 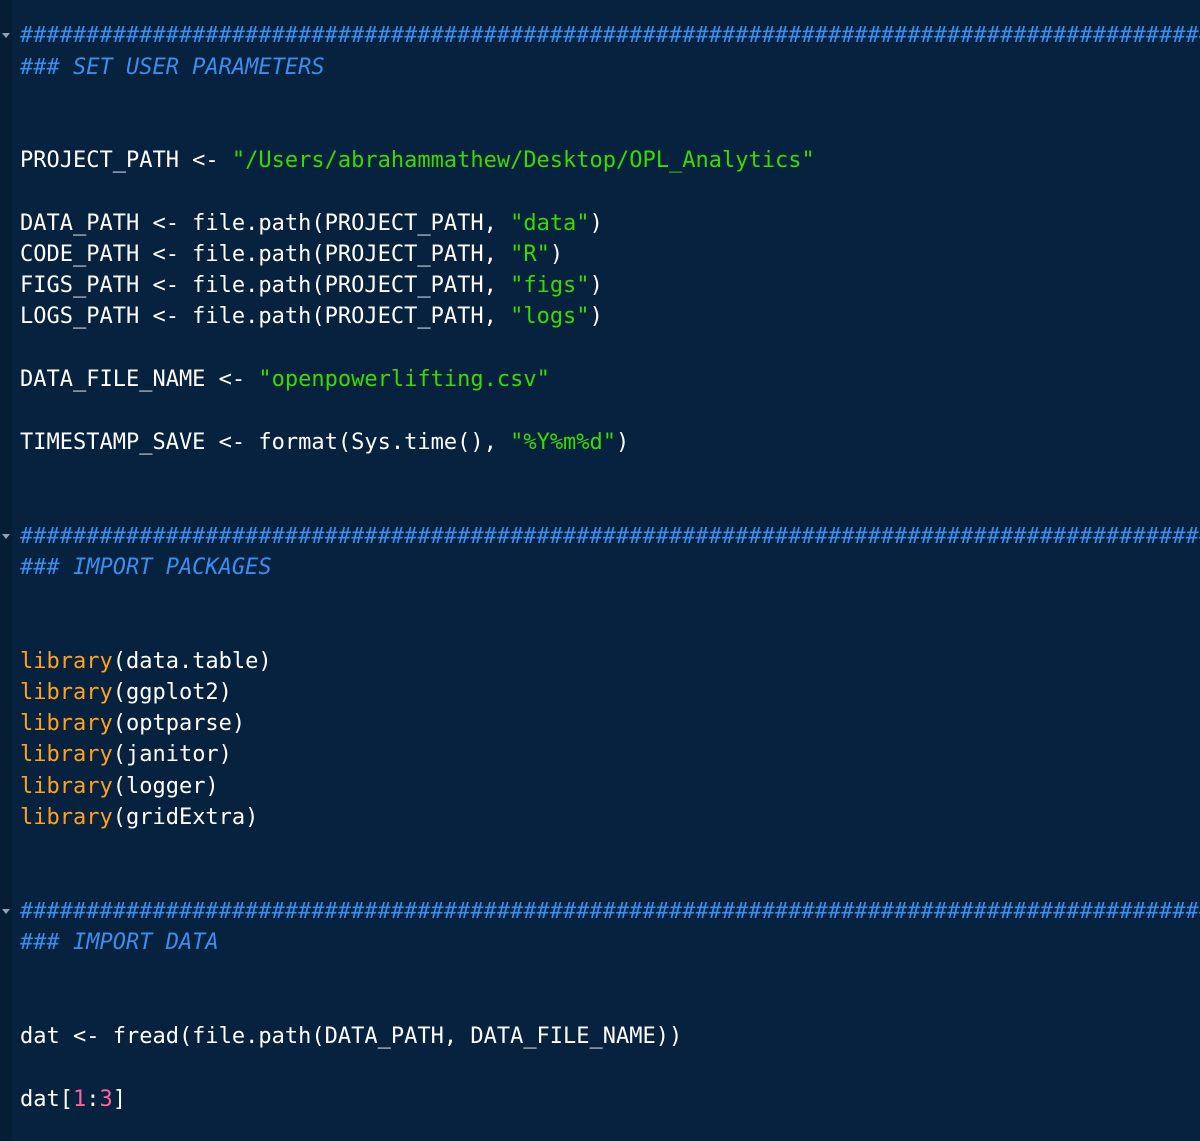 I want to click on string-literal: "logs", so click(x=550, y=316).